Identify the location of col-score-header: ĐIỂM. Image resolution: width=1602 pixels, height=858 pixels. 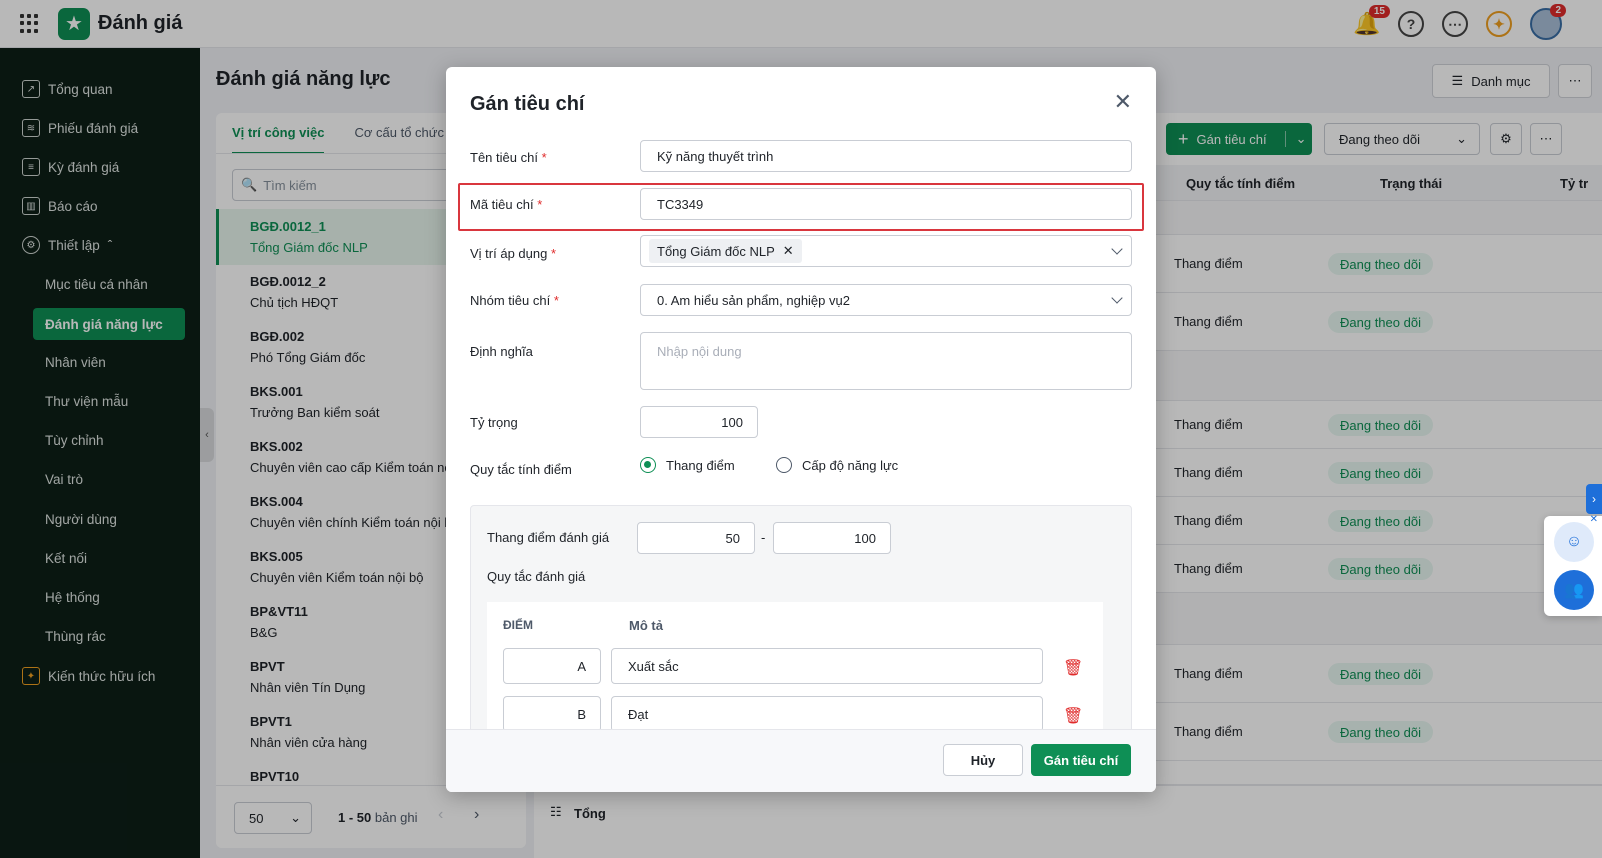
(518, 625).